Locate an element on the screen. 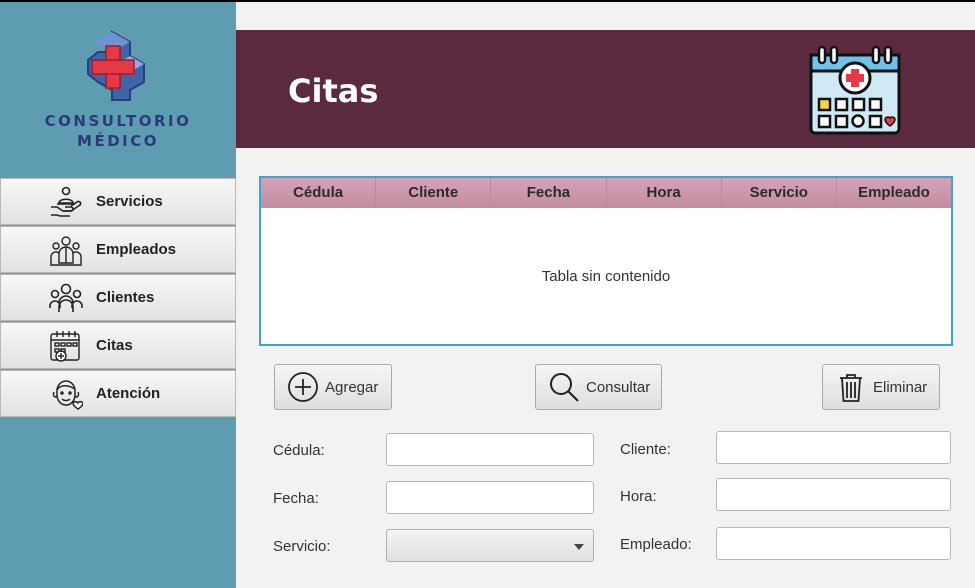 The height and width of the screenshot is (588, 975). column-header-hora: Hora is located at coordinates (664, 193).